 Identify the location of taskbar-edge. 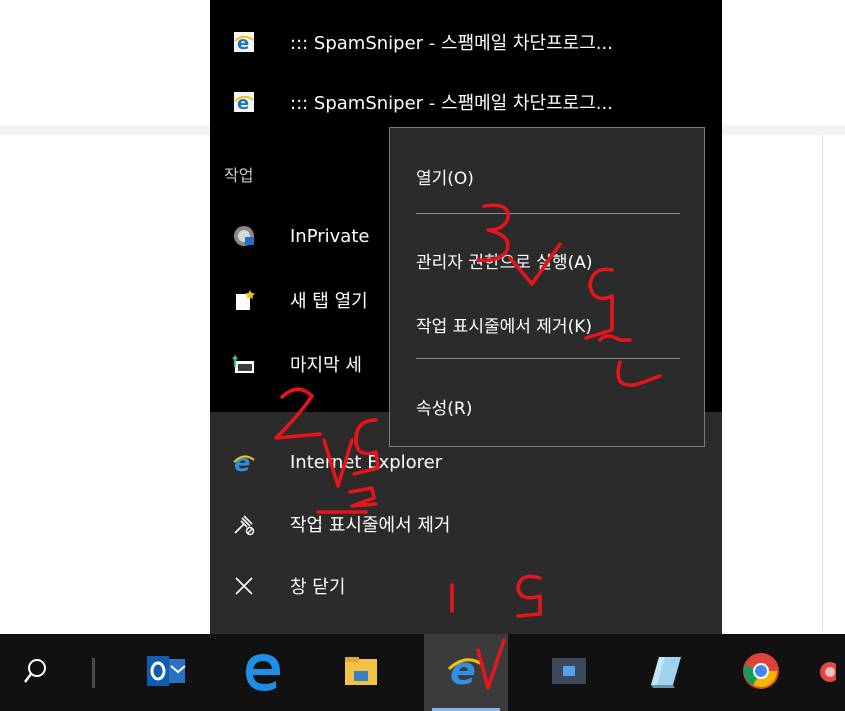
(263, 672).